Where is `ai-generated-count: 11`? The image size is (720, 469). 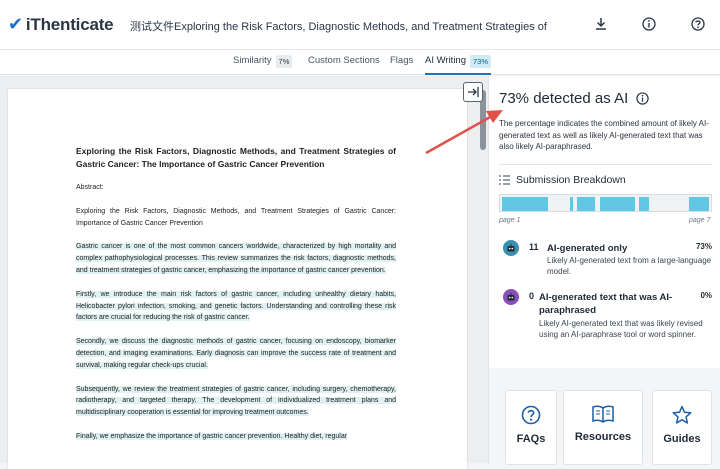 ai-generated-count: 11 is located at coordinates (534, 247).